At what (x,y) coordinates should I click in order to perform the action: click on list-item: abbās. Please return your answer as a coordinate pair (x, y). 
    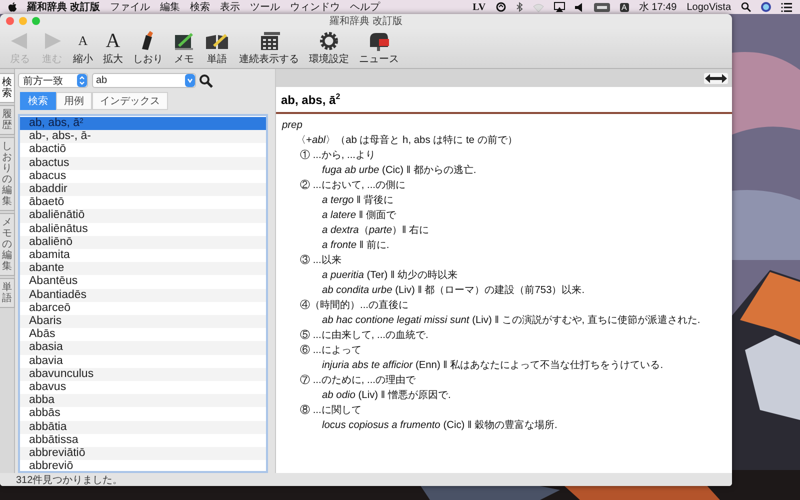
    Looking at the image, I should click on (143, 414).